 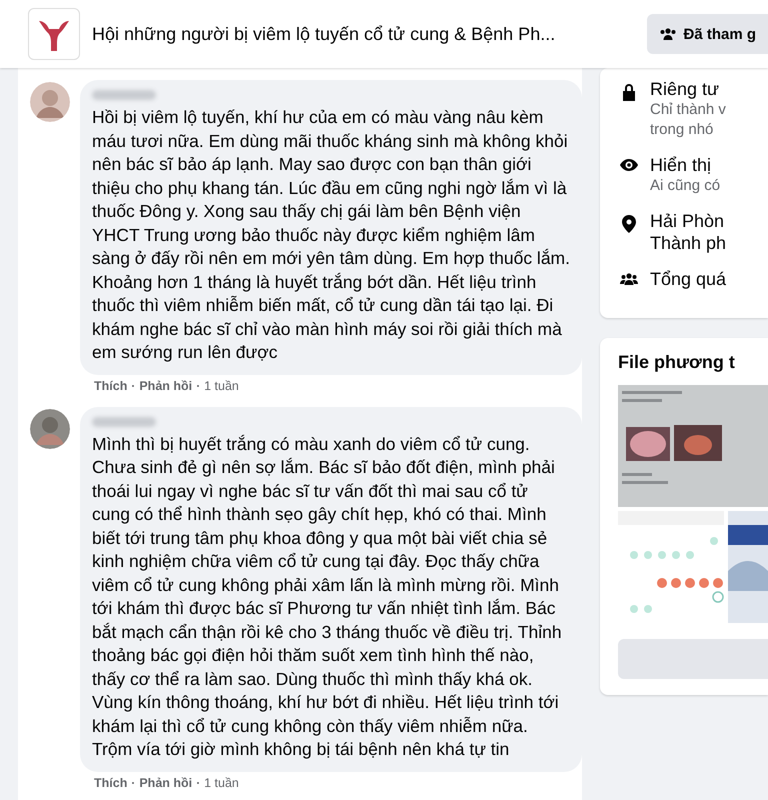 I want to click on about-title: Riêng tư, so click(x=685, y=89).